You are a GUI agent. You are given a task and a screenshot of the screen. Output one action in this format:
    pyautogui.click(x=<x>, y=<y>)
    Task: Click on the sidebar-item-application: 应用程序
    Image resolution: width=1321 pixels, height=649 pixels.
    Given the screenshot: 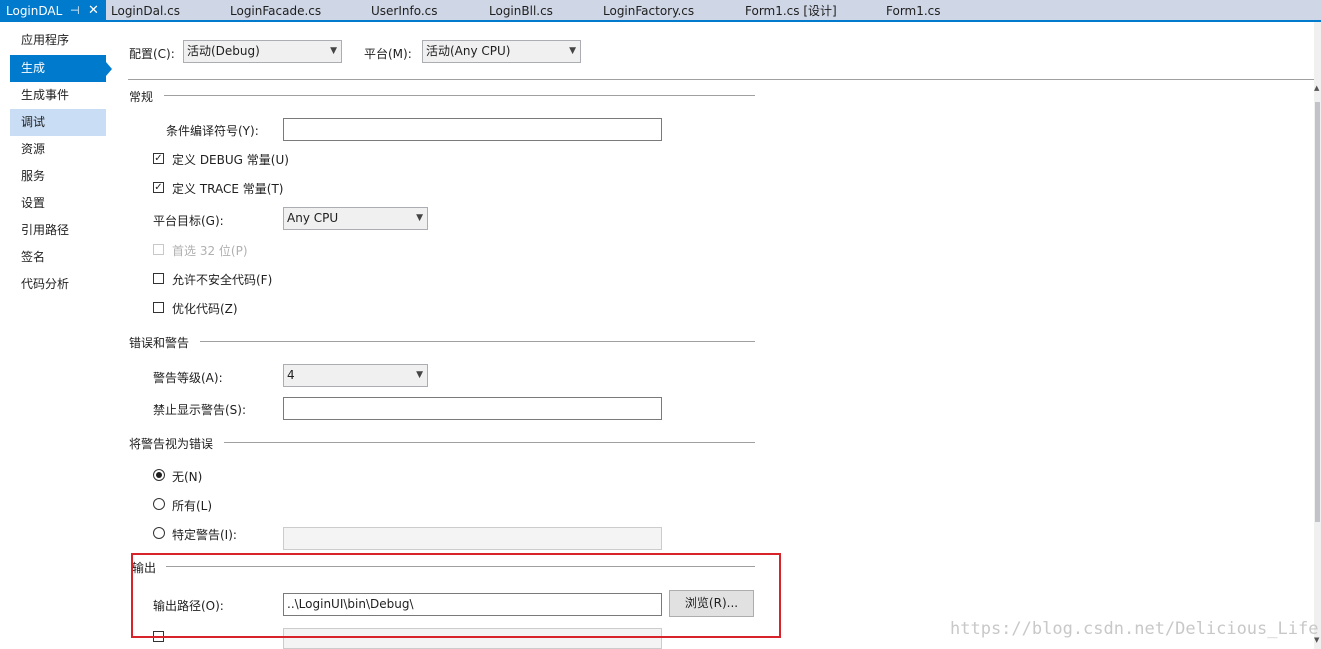 What is the action you would take?
    pyautogui.click(x=58, y=40)
    